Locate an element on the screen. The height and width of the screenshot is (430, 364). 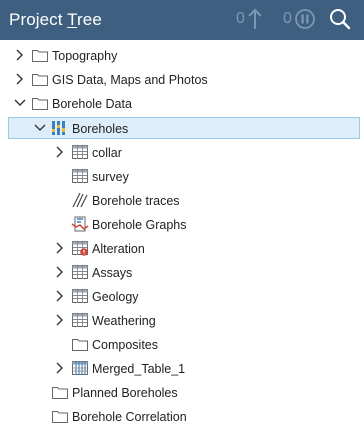
tree-item-borehole-correlation: Borehole Correlation is located at coordinates (182, 417).